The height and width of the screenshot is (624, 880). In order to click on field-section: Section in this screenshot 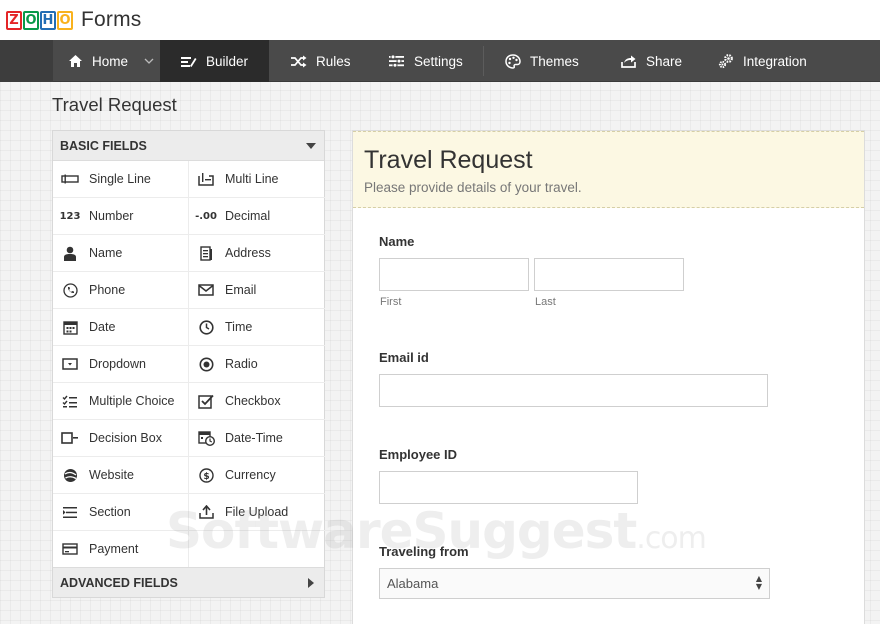, I will do `click(121, 512)`.